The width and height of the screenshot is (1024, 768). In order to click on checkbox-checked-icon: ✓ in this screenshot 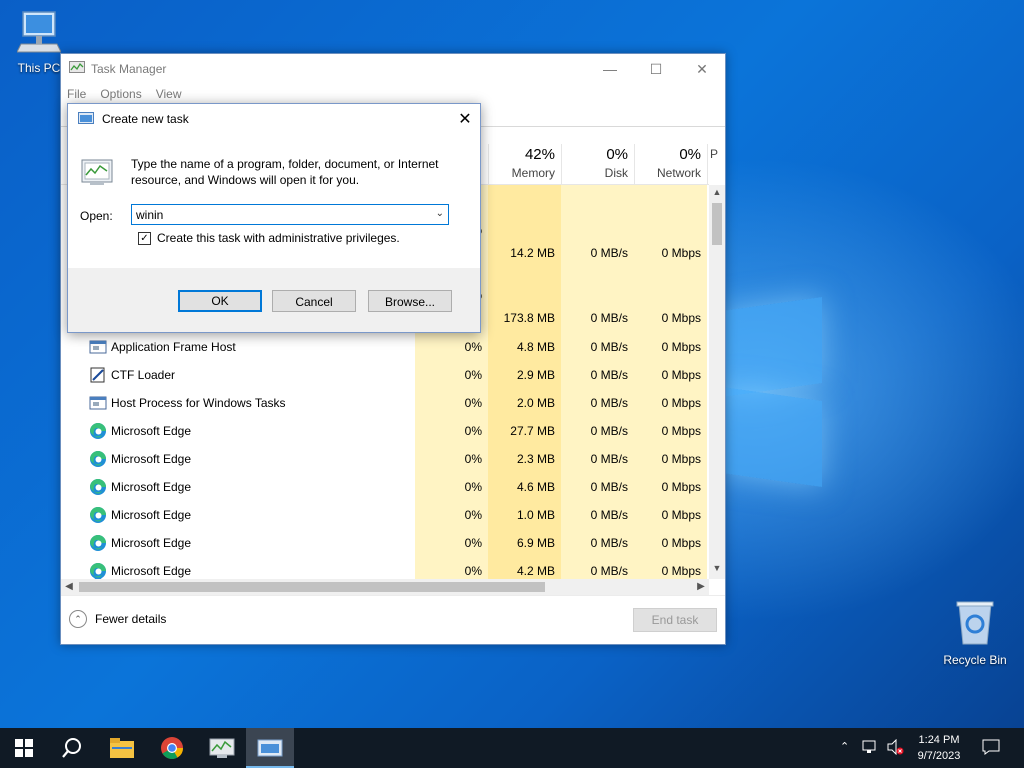, I will do `click(144, 238)`.